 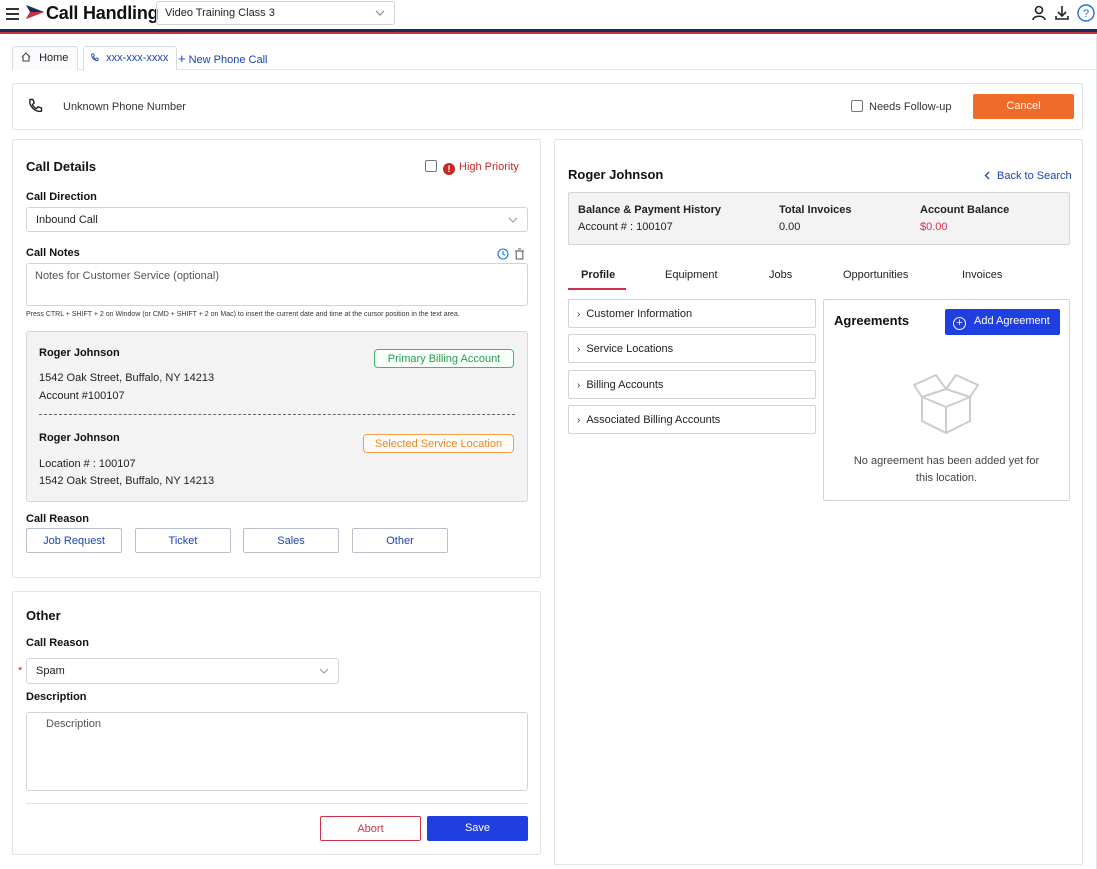 I want to click on chevron-left-icon, so click(x=990, y=176).